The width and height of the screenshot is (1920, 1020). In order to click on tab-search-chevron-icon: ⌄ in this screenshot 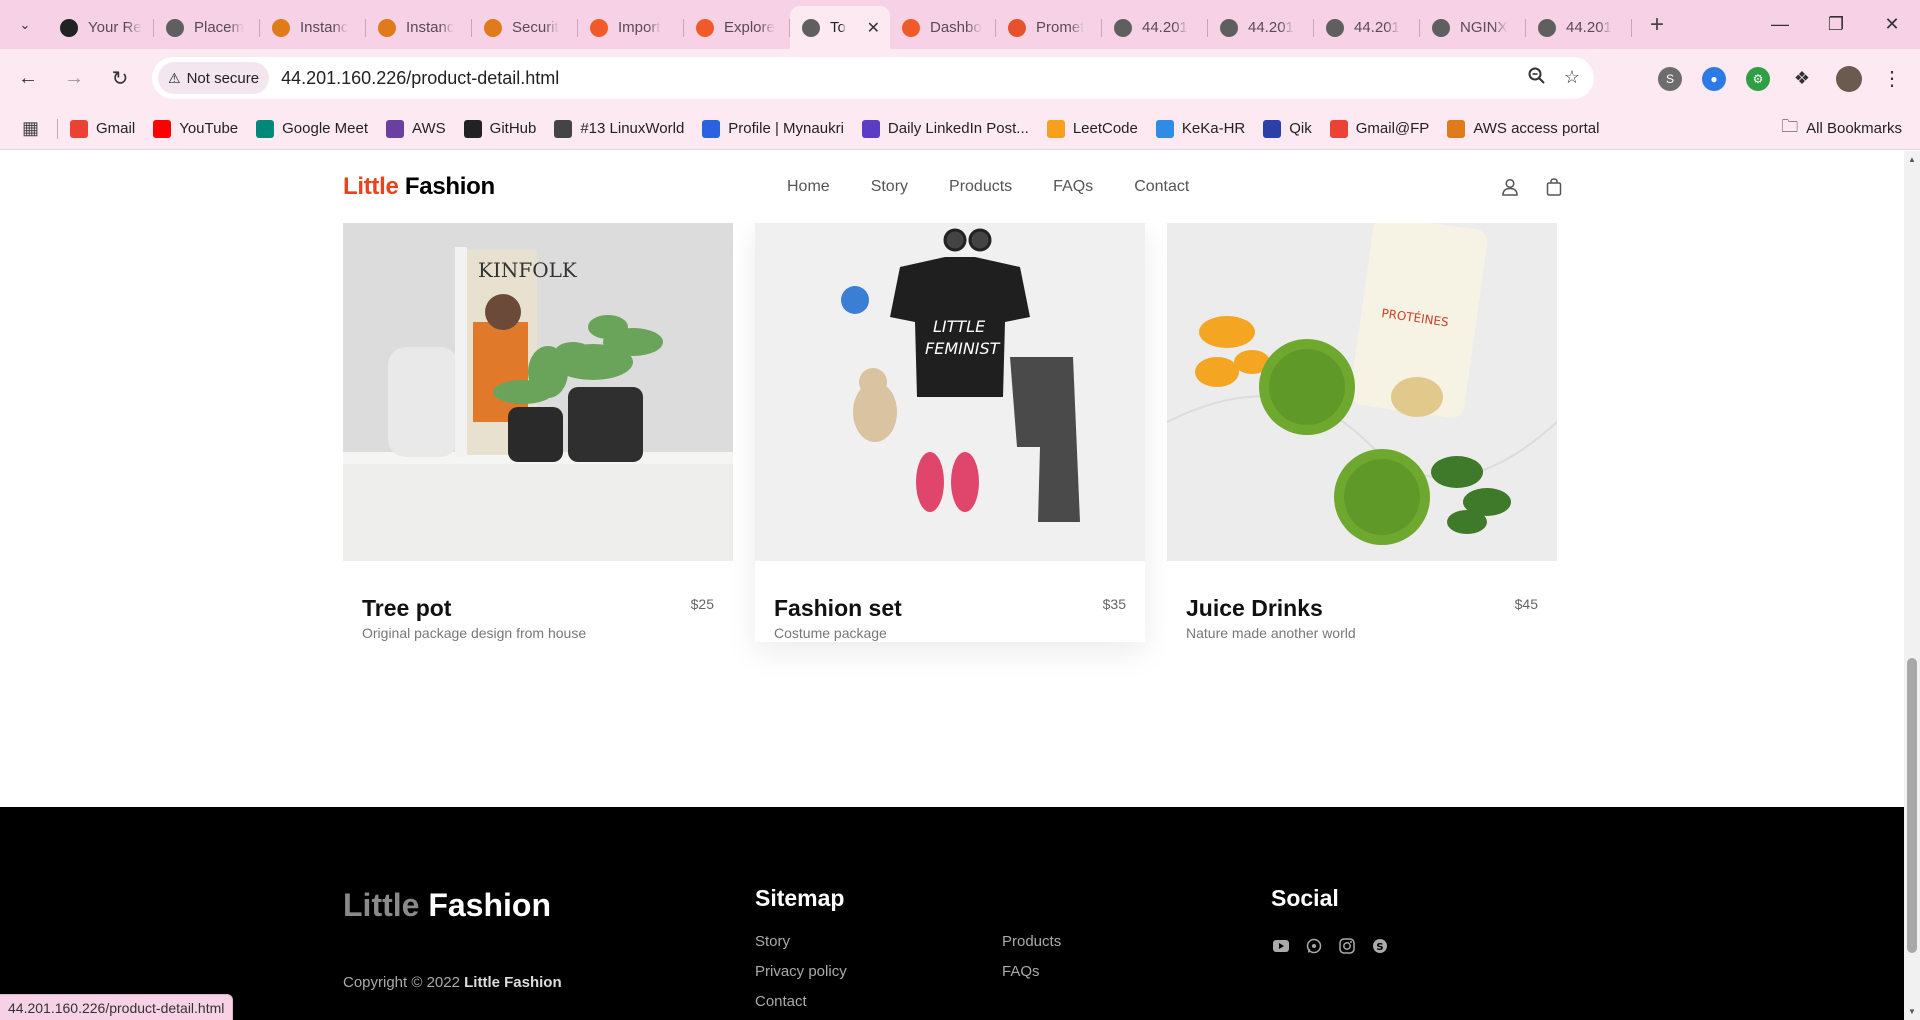, I will do `click(25, 25)`.